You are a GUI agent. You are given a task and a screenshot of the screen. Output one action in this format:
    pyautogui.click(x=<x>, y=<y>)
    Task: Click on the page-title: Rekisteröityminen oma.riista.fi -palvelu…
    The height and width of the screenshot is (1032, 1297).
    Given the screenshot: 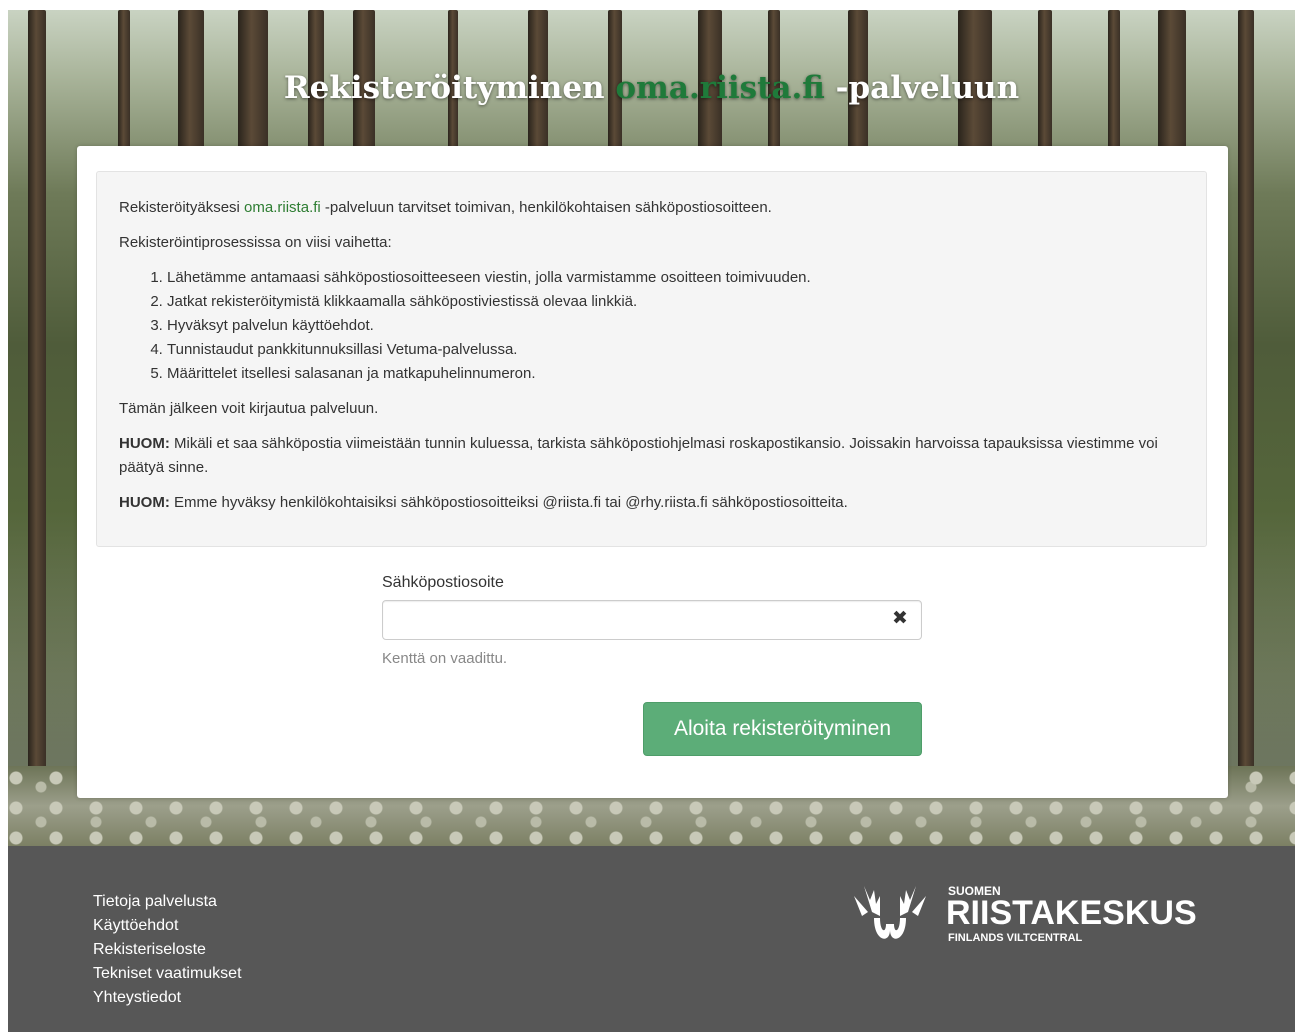 What is the action you would take?
    pyautogui.click(x=651, y=88)
    